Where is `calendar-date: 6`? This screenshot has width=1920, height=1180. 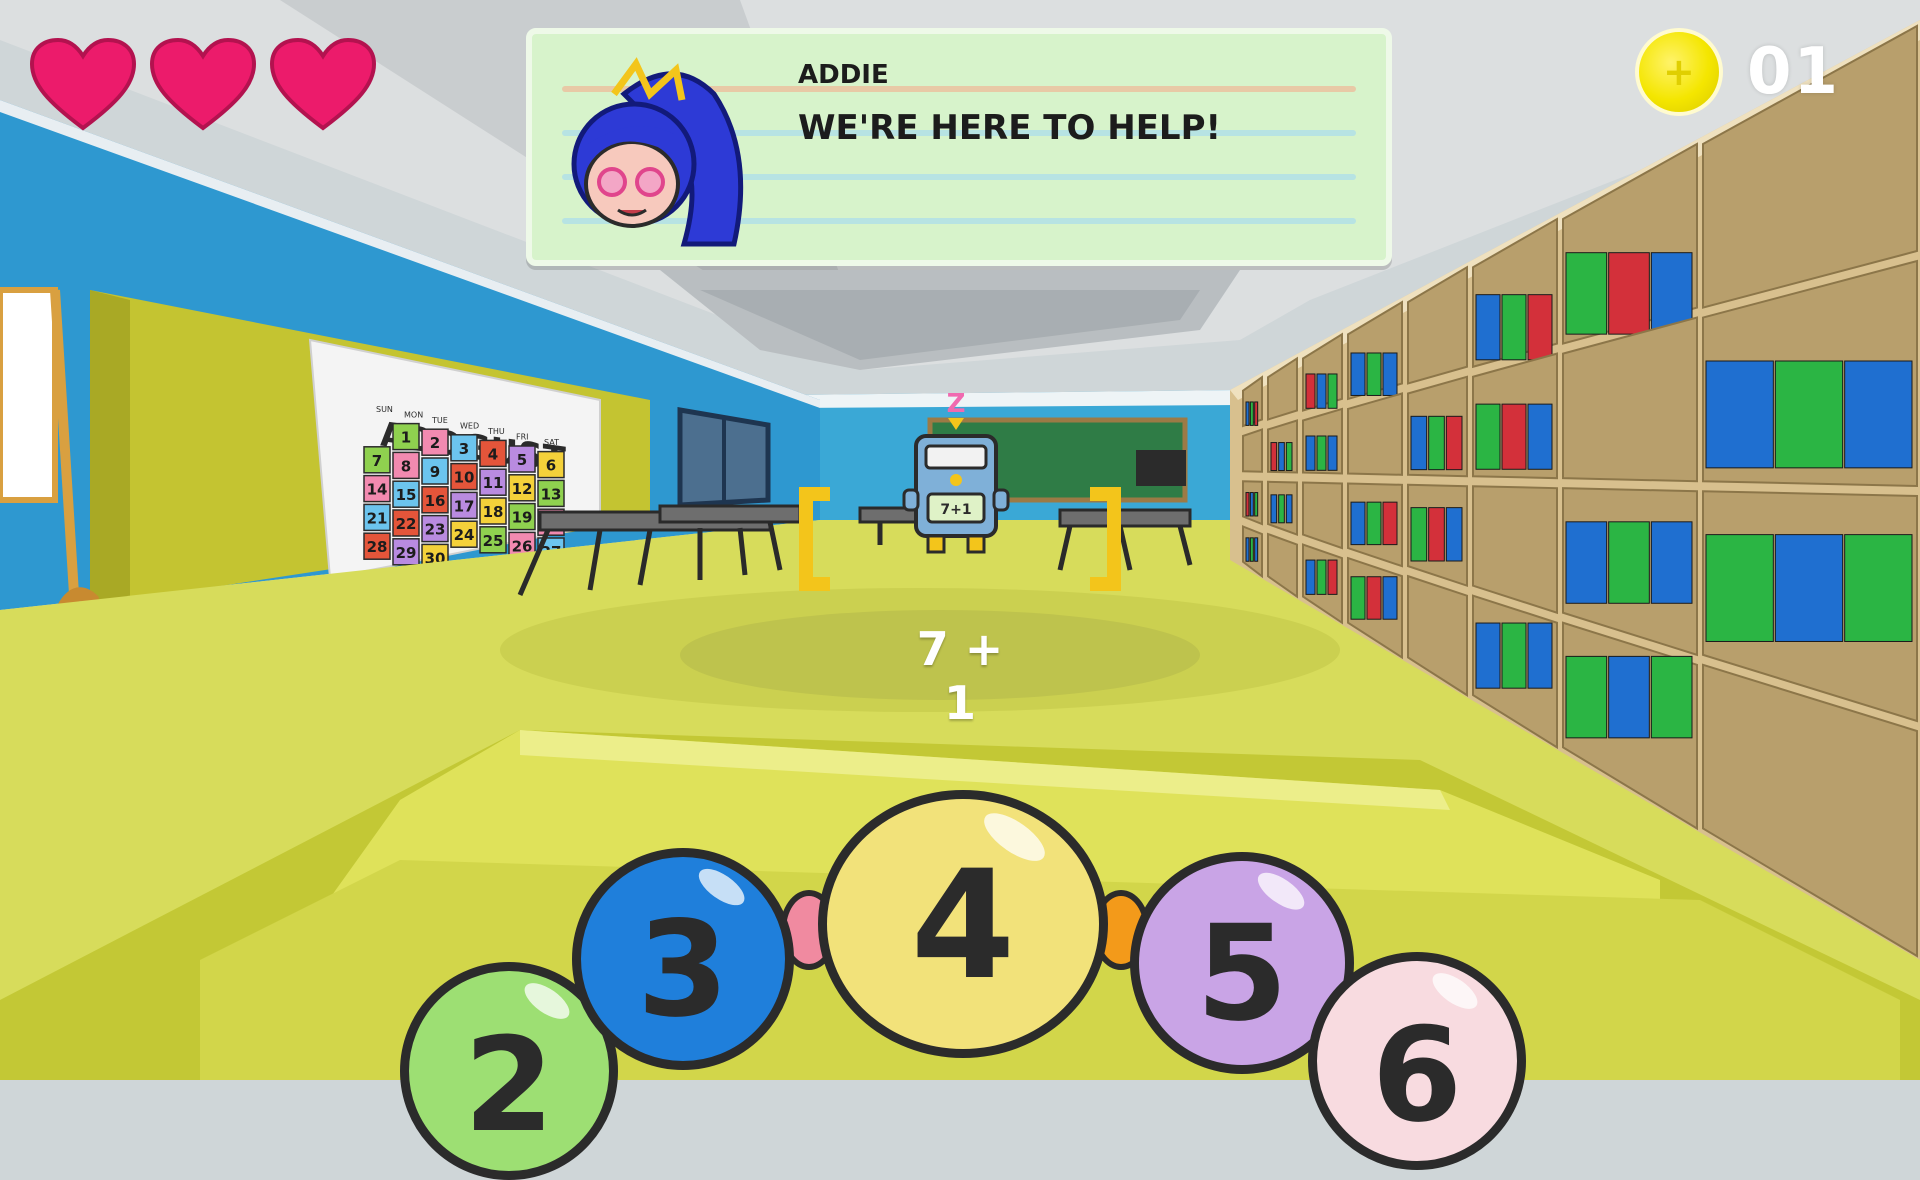
calendar-date: 6 is located at coordinates (551, 466).